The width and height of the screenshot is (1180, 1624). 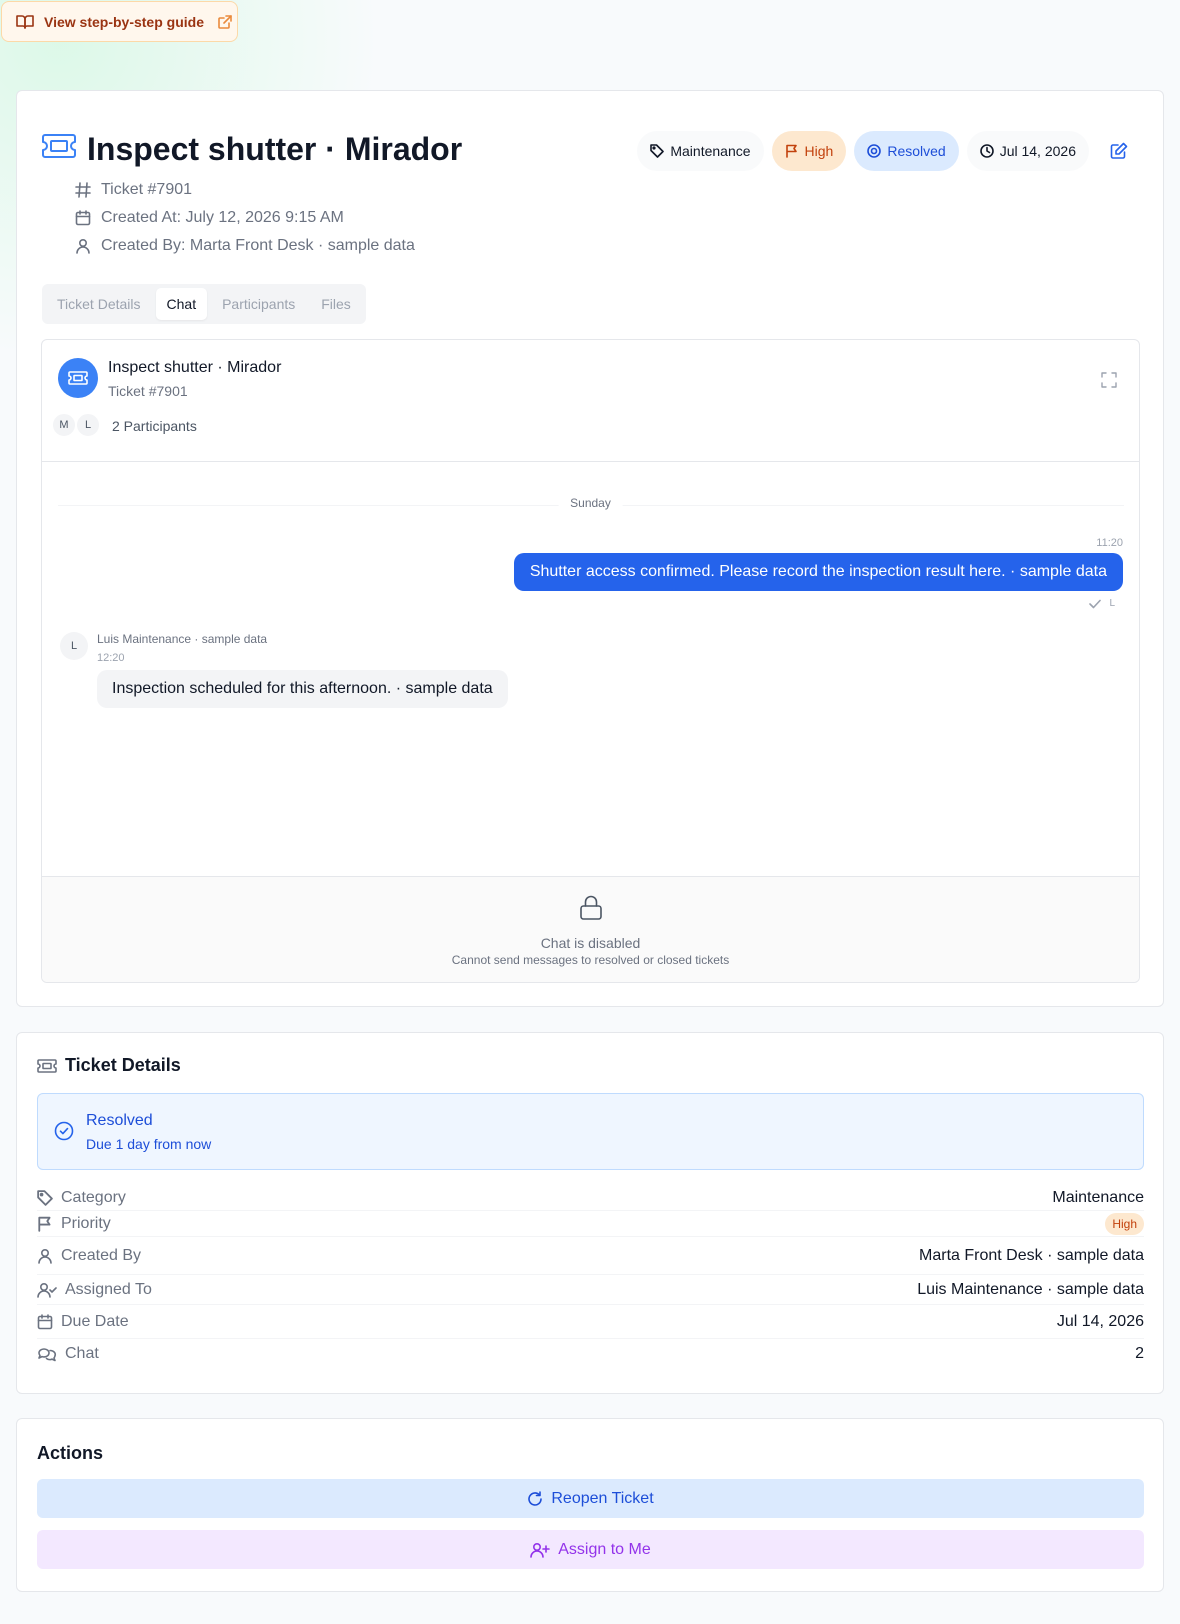 What do you see at coordinates (222, 217) in the screenshot?
I see `created-at-text: Created At: July 12, 2026 9:15 AM` at bounding box center [222, 217].